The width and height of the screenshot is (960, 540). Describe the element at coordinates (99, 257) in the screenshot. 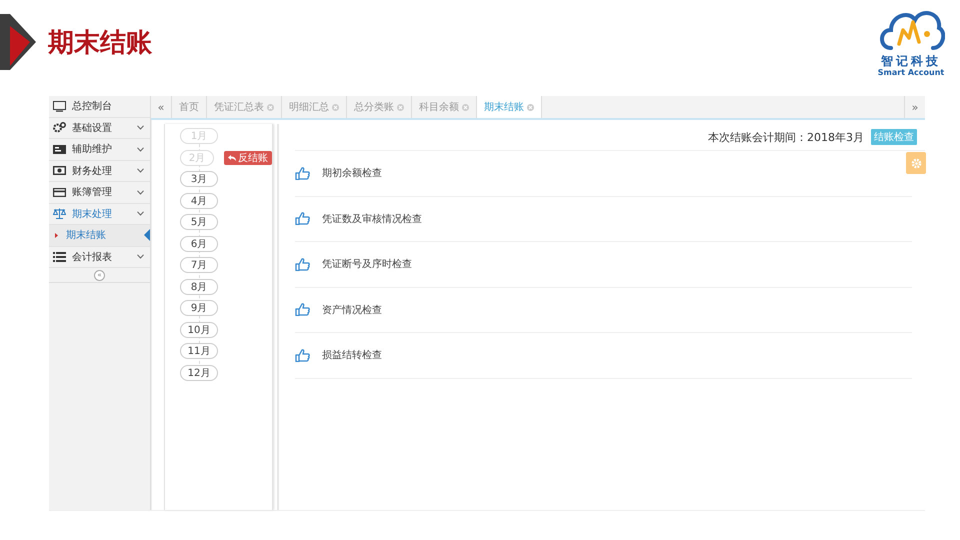

I see `sidebar-item: 会计报表` at that location.